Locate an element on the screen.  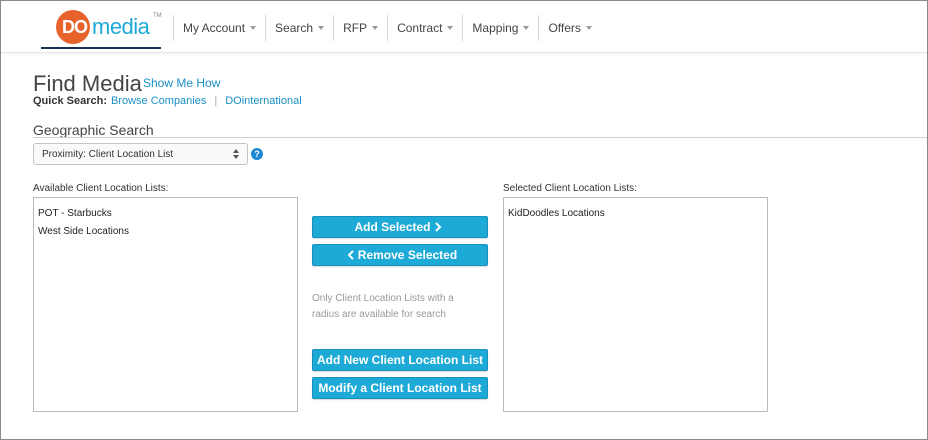
nav-rfp: RFP is located at coordinates (360, 28).